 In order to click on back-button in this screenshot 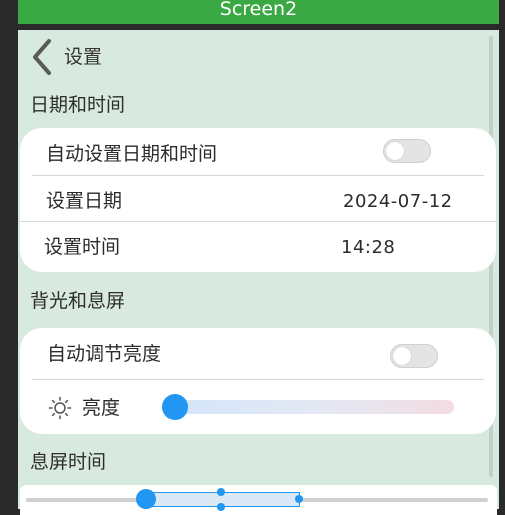, I will do `click(42, 57)`.